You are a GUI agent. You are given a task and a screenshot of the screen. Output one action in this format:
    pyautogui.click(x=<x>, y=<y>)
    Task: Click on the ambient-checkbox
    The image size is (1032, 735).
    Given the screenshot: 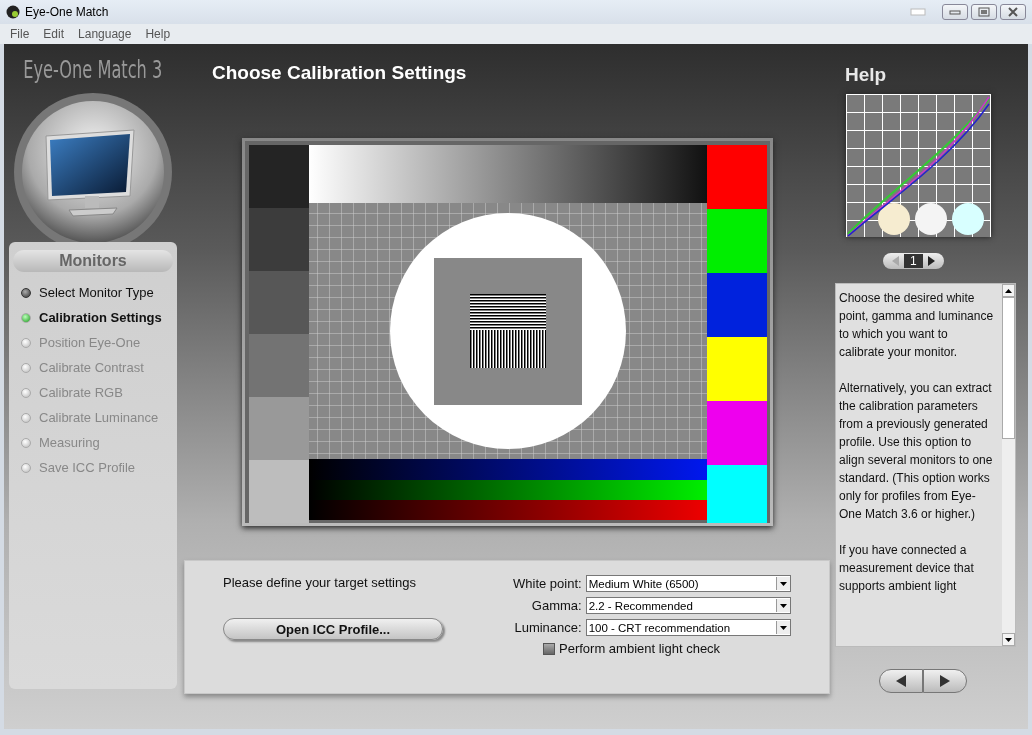 What is the action you would take?
    pyautogui.click(x=549, y=648)
    